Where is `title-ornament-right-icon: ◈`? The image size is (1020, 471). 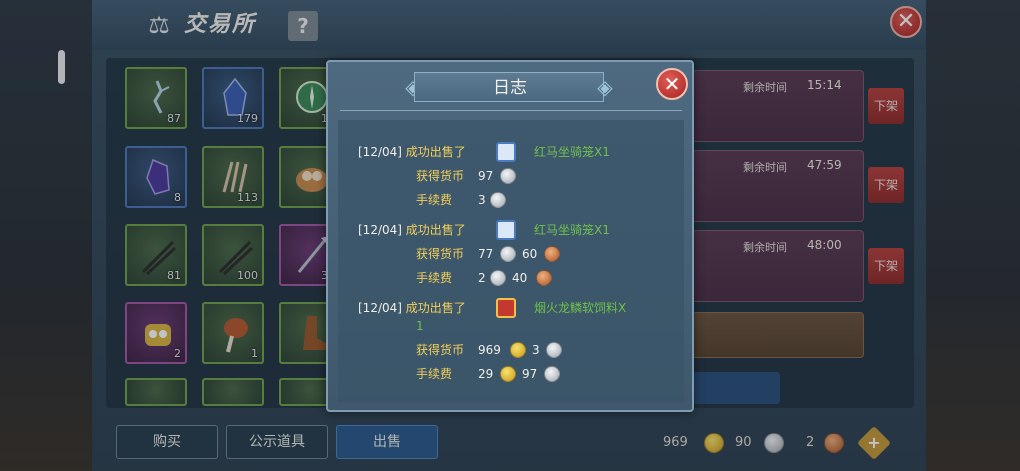 title-ornament-right-icon: ◈ is located at coordinates (605, 87).